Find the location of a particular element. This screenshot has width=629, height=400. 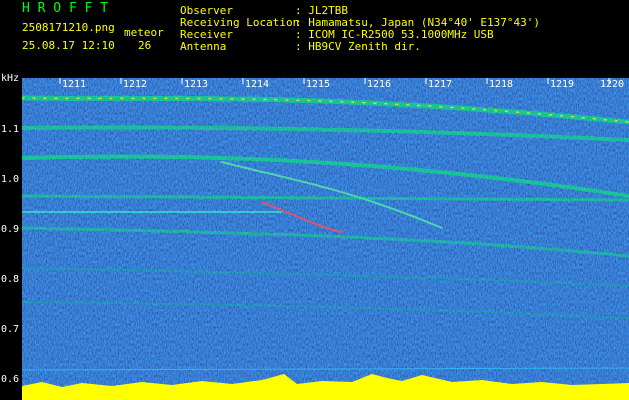

meteor-count: 26 is located at coordinates (145, 45).